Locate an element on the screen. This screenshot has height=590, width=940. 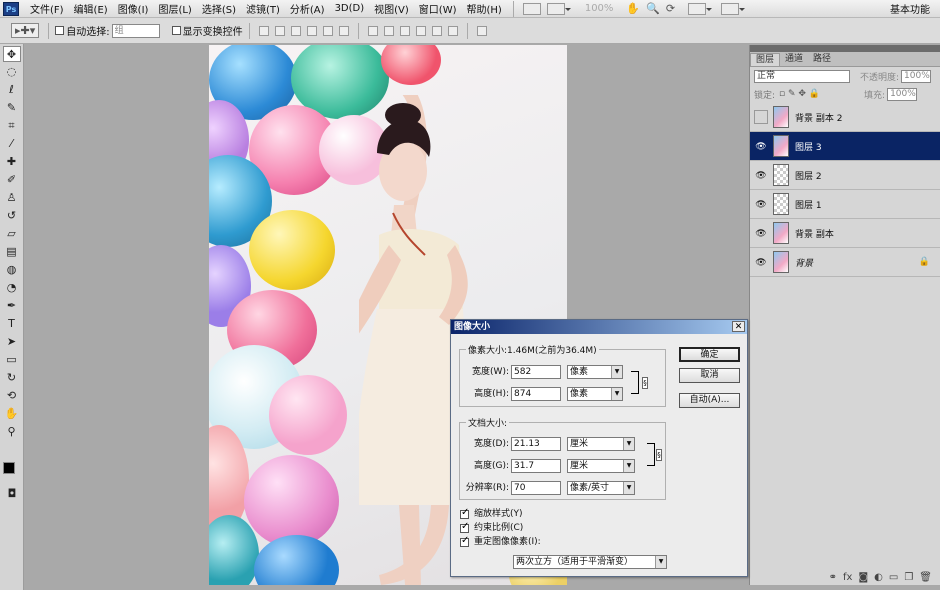
show-transform-checkbox is located at coordinates (176, 30).